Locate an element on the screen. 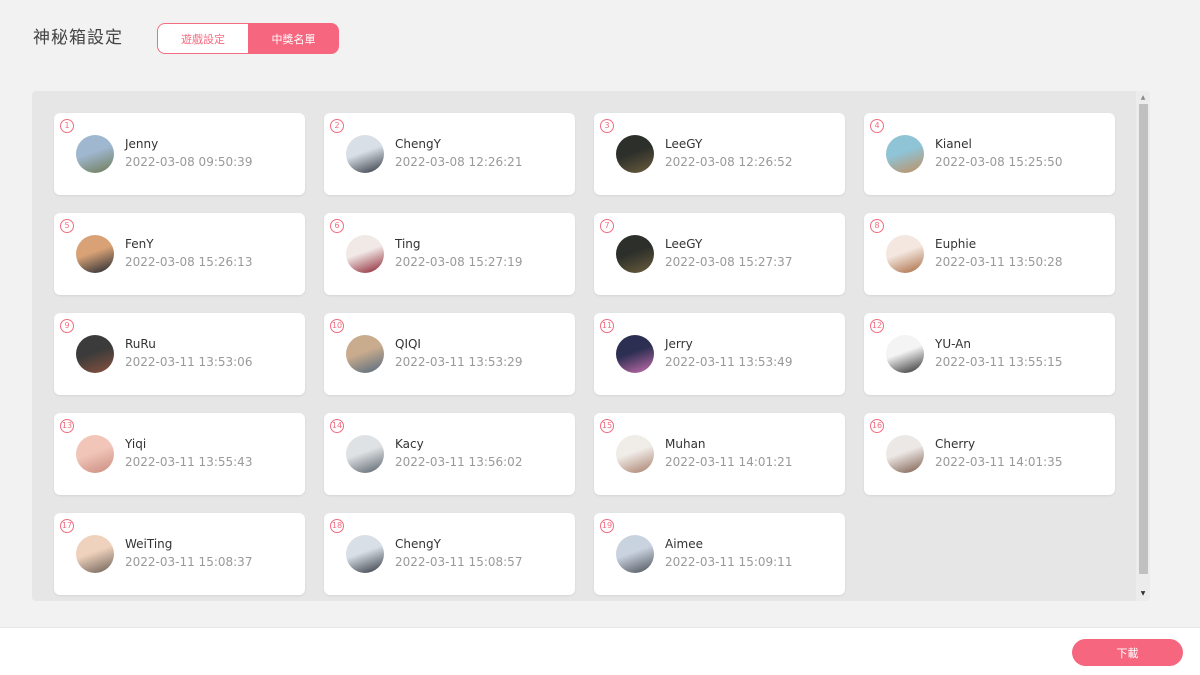  winner-rank-badge: 8 is located at coordinates (877, 226).